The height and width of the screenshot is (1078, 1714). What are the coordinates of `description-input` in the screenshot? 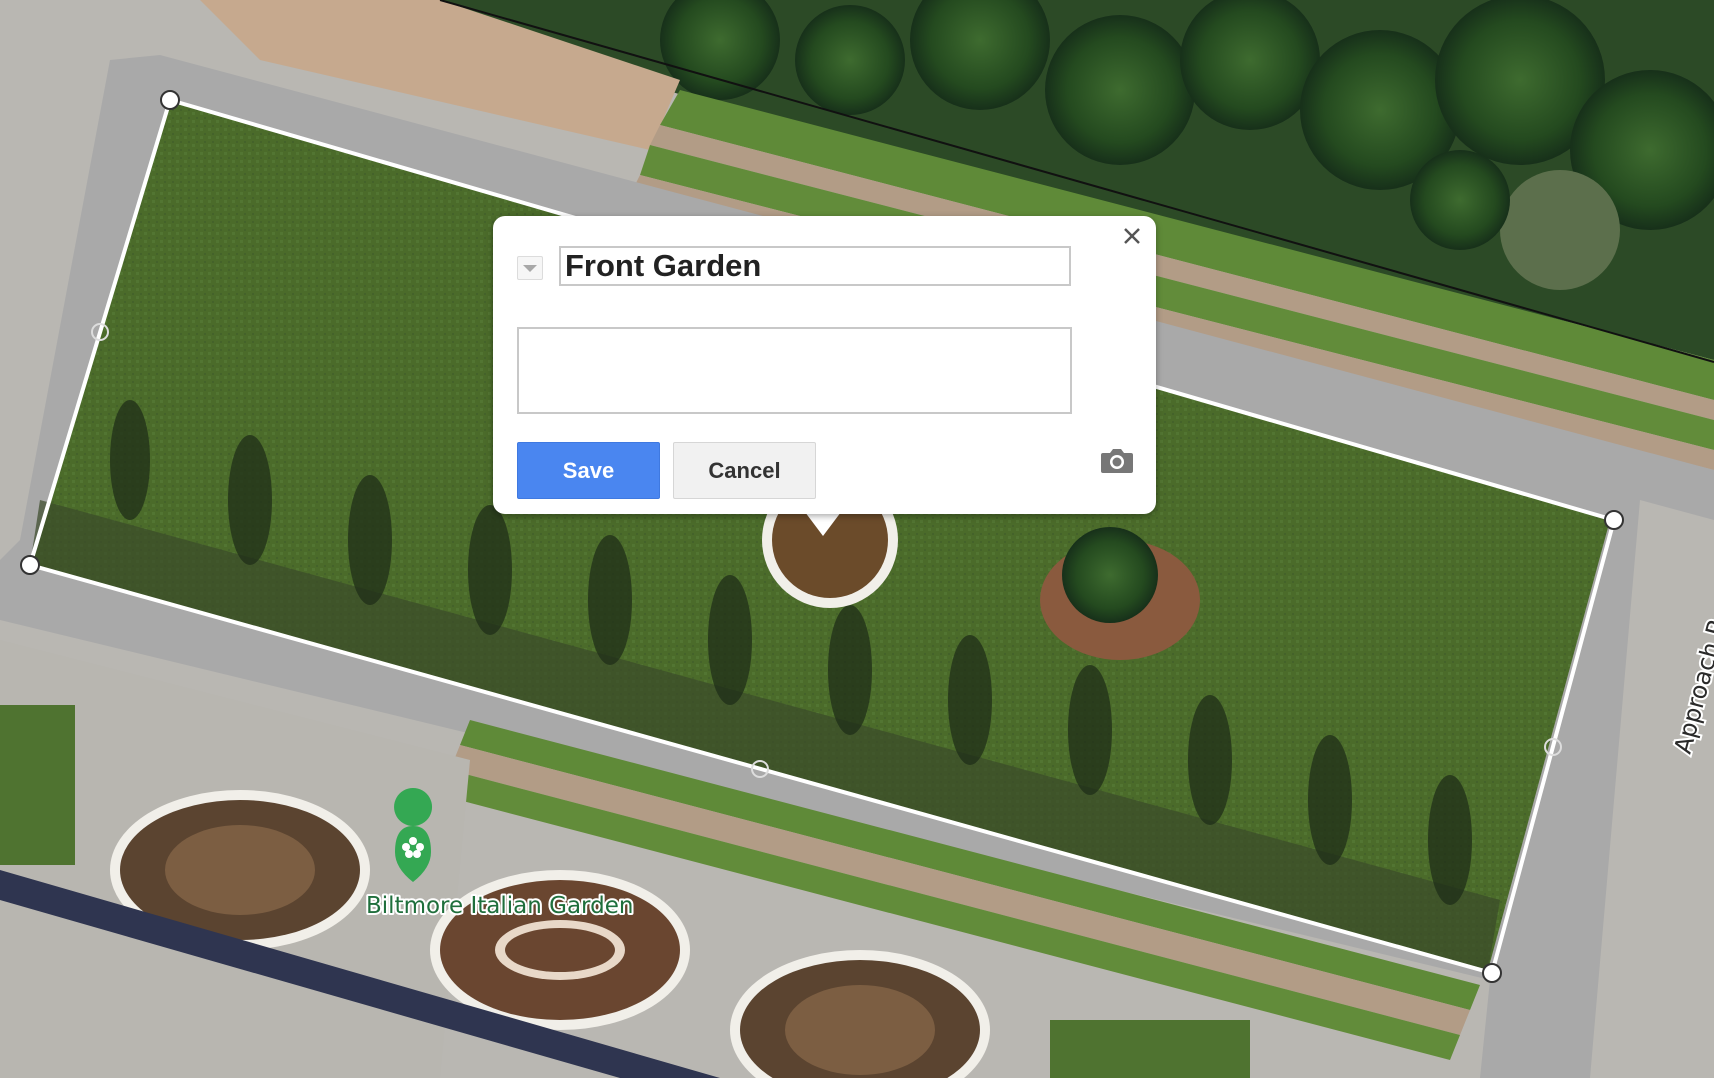 It's located at (794, 370).